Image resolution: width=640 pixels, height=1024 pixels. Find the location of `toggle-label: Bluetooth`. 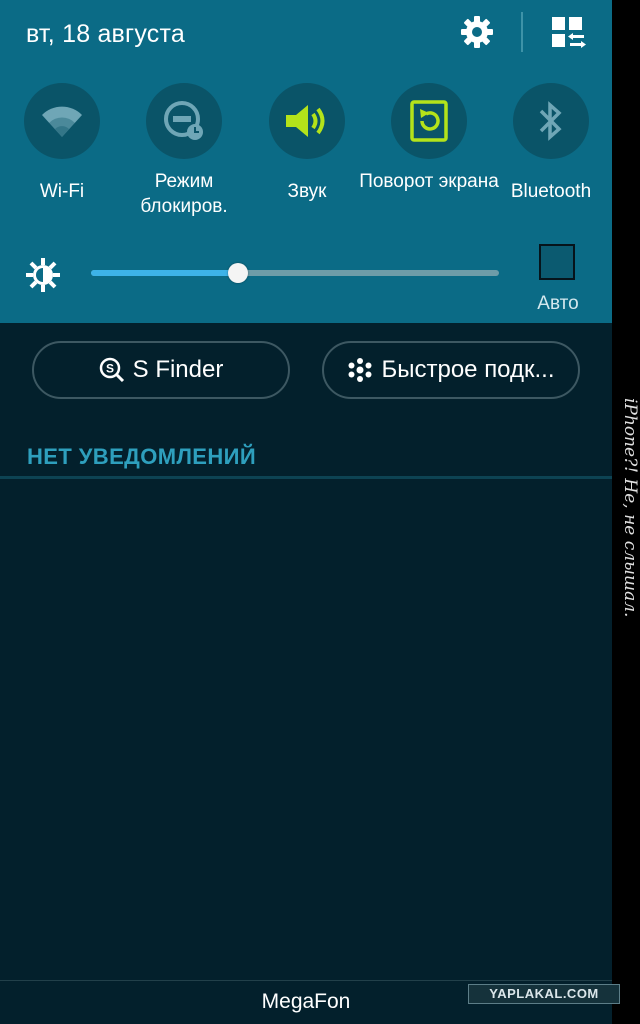

toggle-label: Bluetooth is located at coordinates (551, 191).